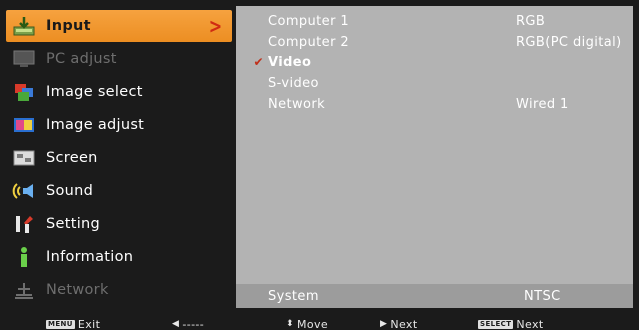 The height and width of the screenshot is (330, 639). Describe the element at coordinates (293, 296) in the screenshot. I see `system-label: System` at that location.